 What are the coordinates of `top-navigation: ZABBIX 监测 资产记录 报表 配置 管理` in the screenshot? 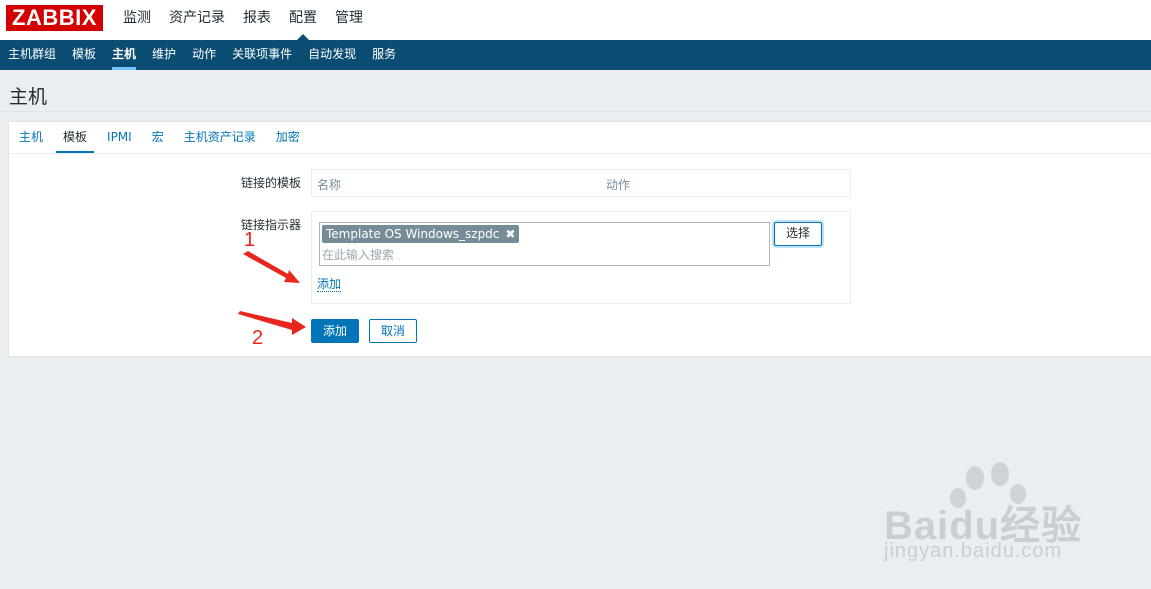 It's located at (575, 20).